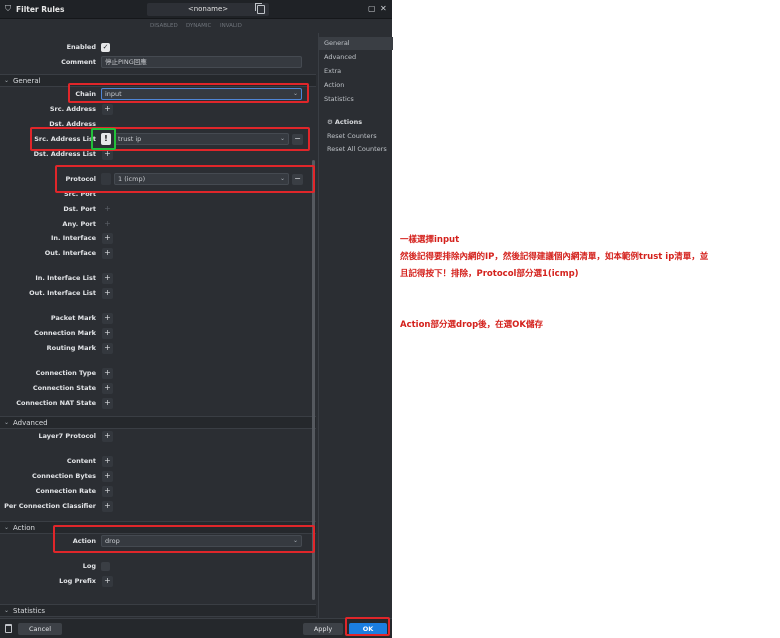 The width and height of the screenshot is (780, 638). Describe the element at coordinates (107, 318) in the screenshot. I see `add-packet-mark-button: +` at that location.